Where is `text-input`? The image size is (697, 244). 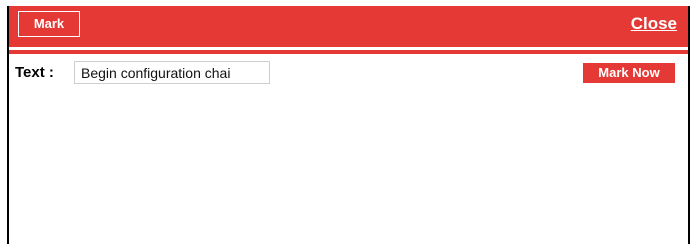
text-input is located at coordinates (172, 72).